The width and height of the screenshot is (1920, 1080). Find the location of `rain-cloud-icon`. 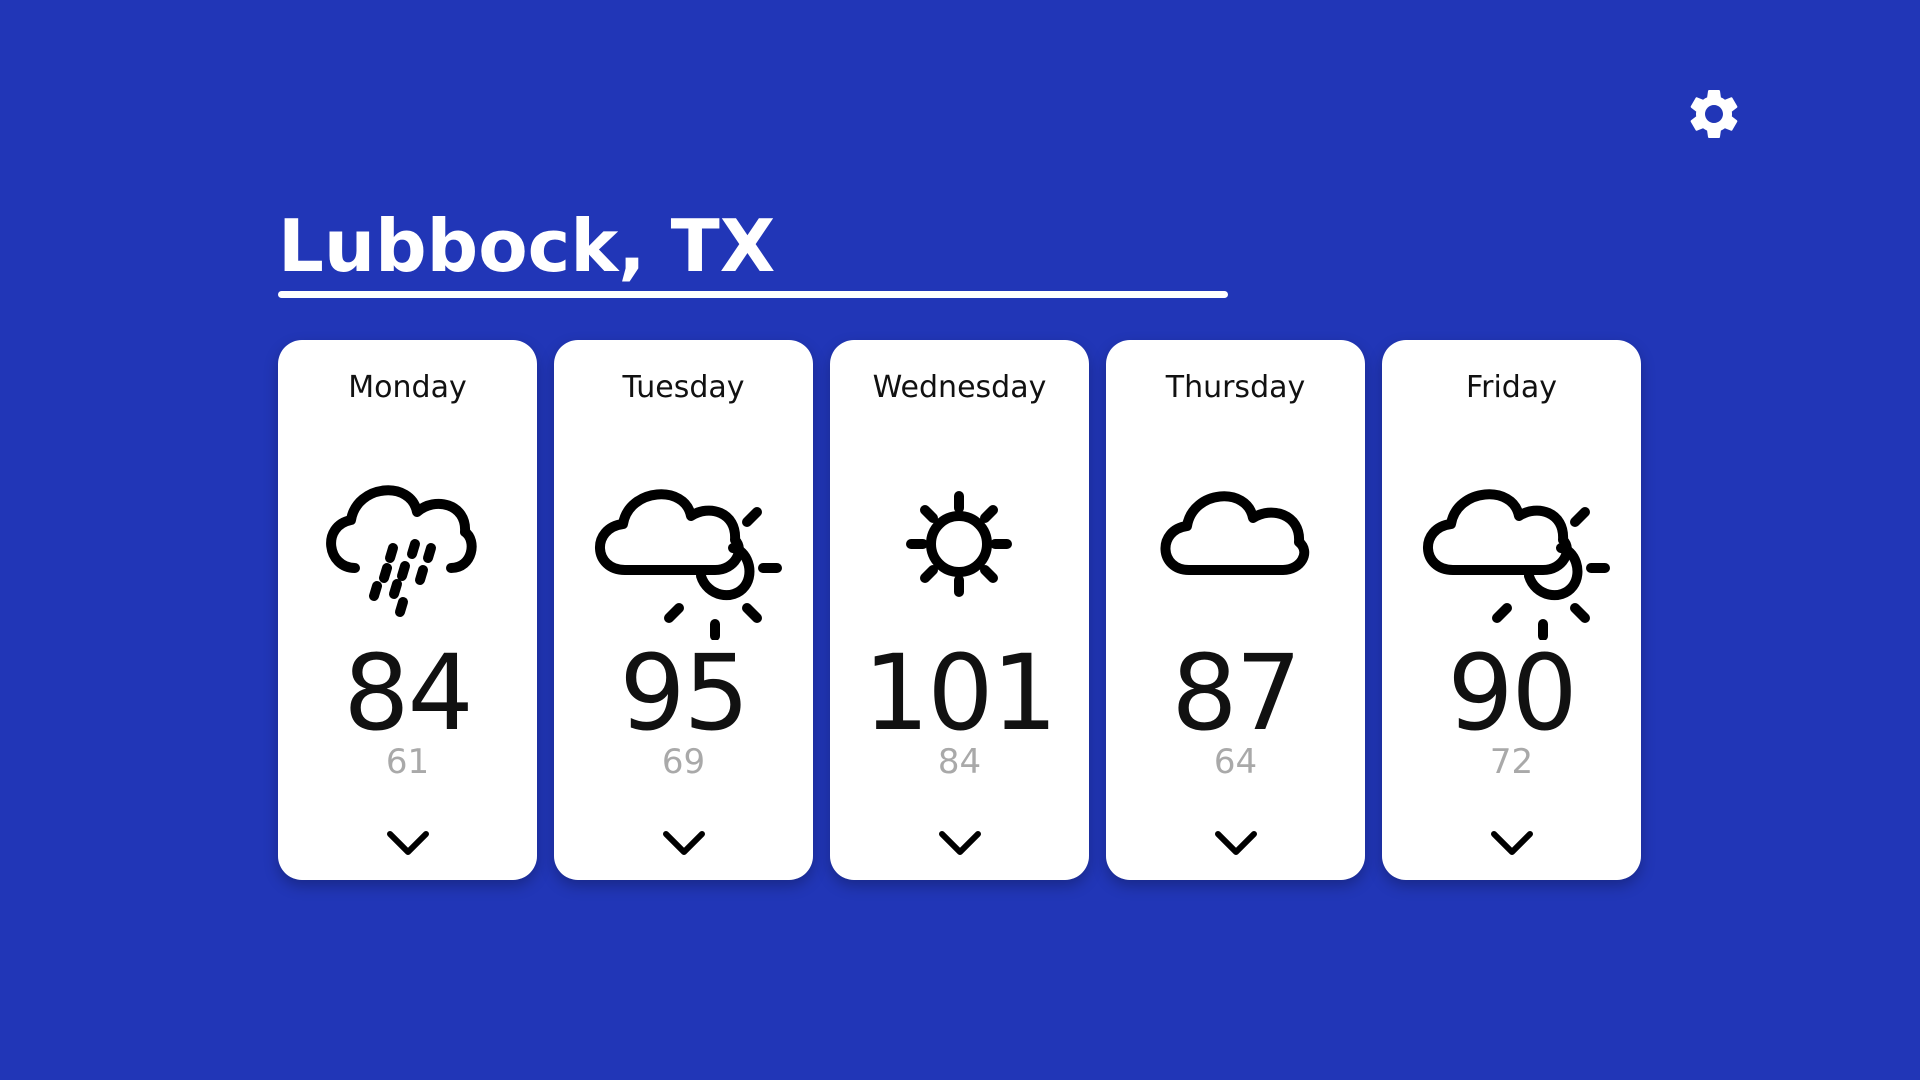

rain-cloud-icon is located at coordinates (407, 540).